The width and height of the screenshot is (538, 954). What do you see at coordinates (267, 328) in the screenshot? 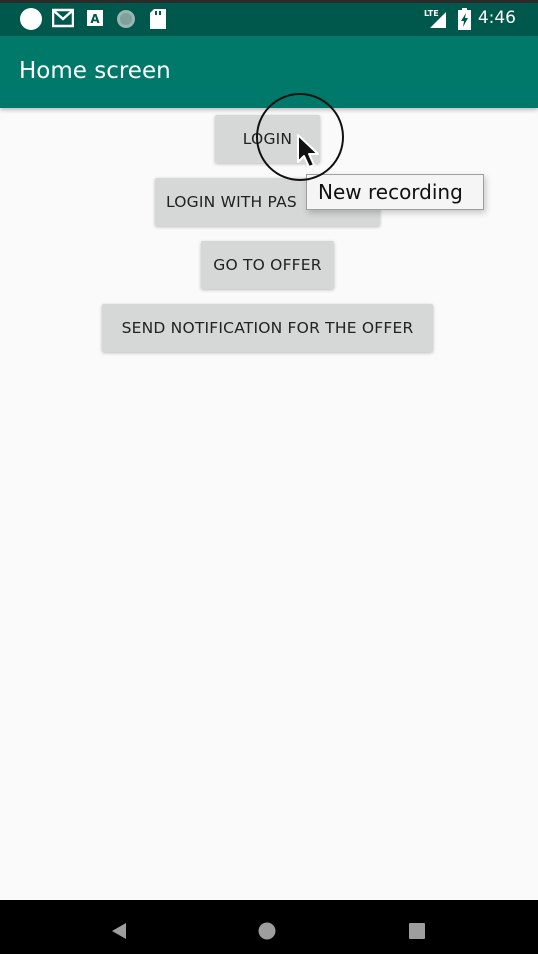
I see `send-notification-button: SEND NOTIFICATION FOR THE OFFER` at bounding box center [267, 328].